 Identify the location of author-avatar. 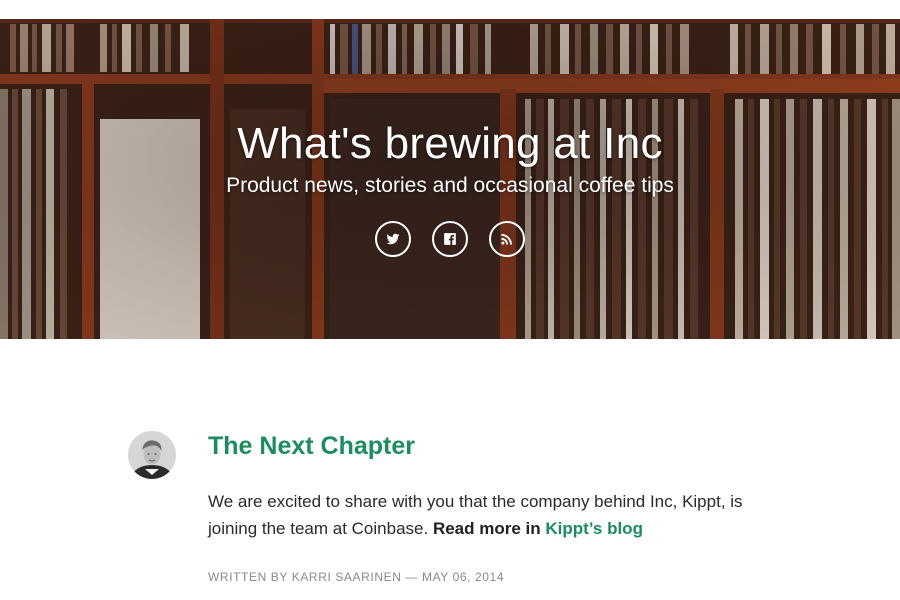
(152, 455).